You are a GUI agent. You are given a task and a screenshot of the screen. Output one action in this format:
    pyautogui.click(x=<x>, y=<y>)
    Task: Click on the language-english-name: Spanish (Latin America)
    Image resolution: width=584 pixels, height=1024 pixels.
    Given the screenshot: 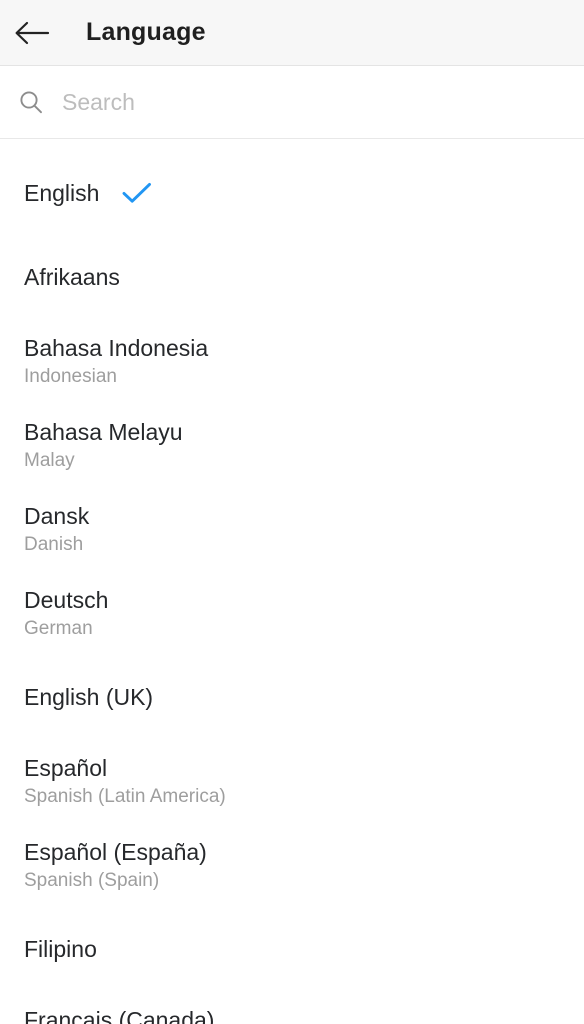 What is the action you would take?
    pyautogui.click(x=125, y=796)
    